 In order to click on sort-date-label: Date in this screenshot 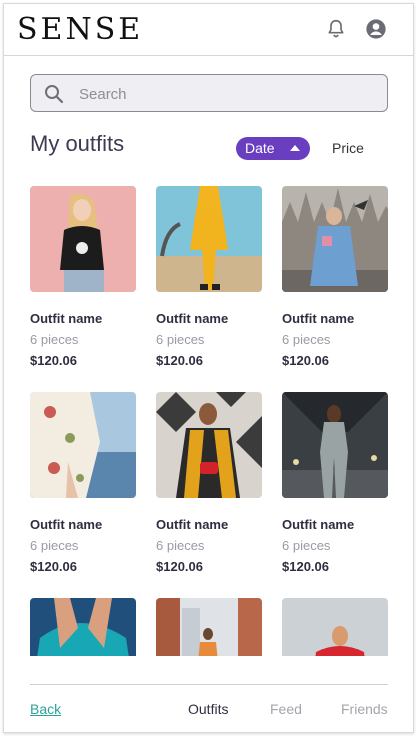, I will do `click(260, 148)`.